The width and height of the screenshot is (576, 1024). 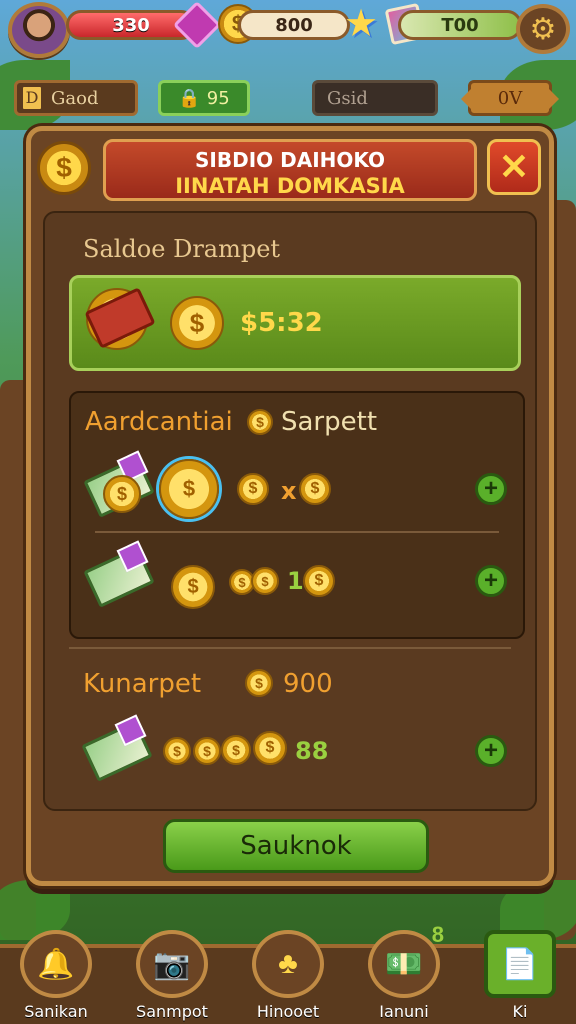 I want to click on nav-ianuni: 💵 8 Ianuni, so click(x=404, y=973).